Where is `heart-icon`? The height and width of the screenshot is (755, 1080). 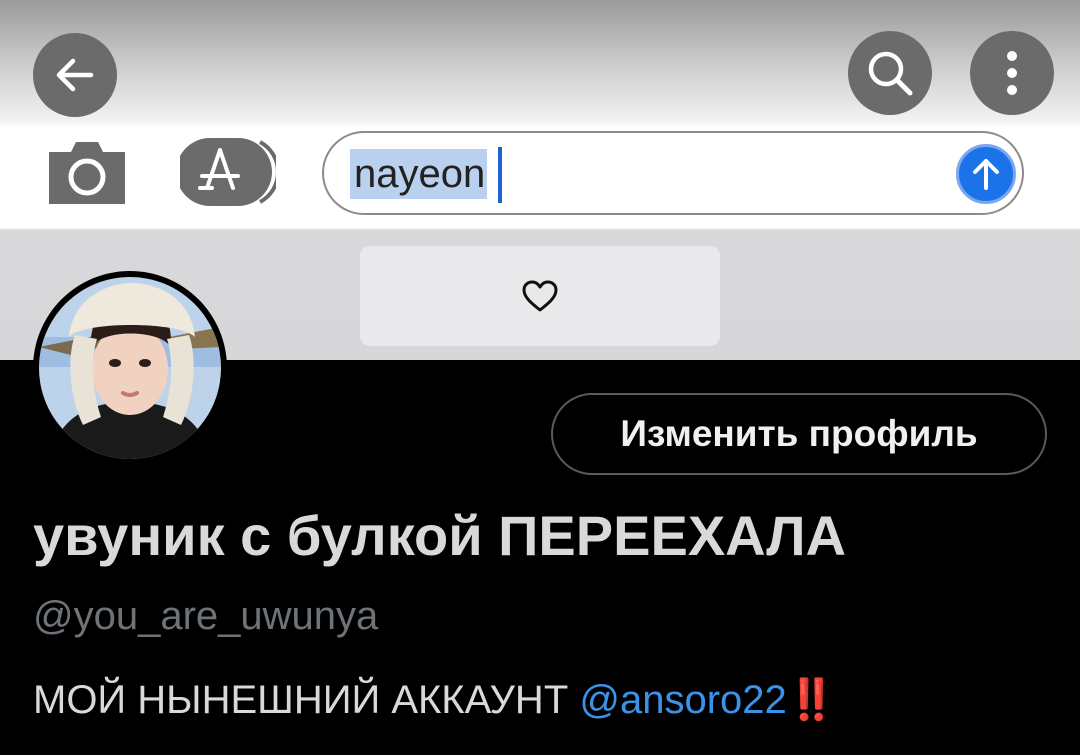 heart-icon is located at coordinates (540, 296).